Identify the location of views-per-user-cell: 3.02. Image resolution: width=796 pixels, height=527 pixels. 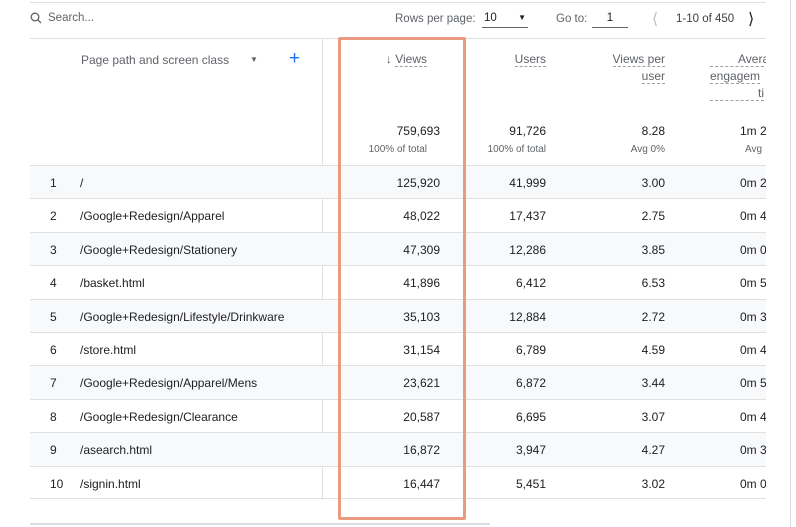
(653, 483).